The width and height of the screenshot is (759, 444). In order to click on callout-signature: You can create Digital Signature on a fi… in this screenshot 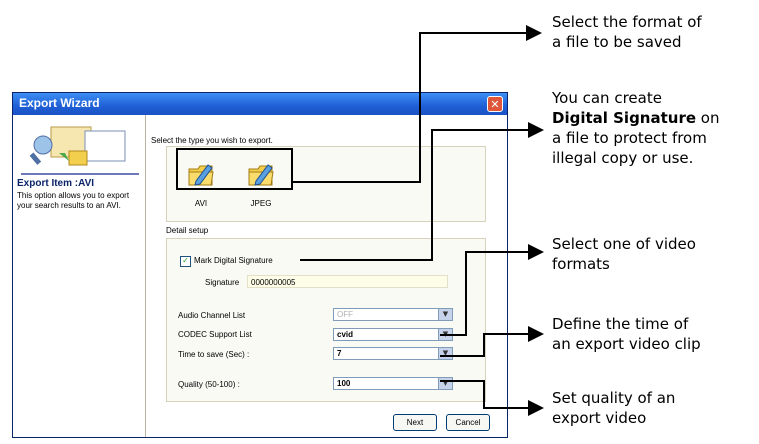, I will do `click(654, 128)`.